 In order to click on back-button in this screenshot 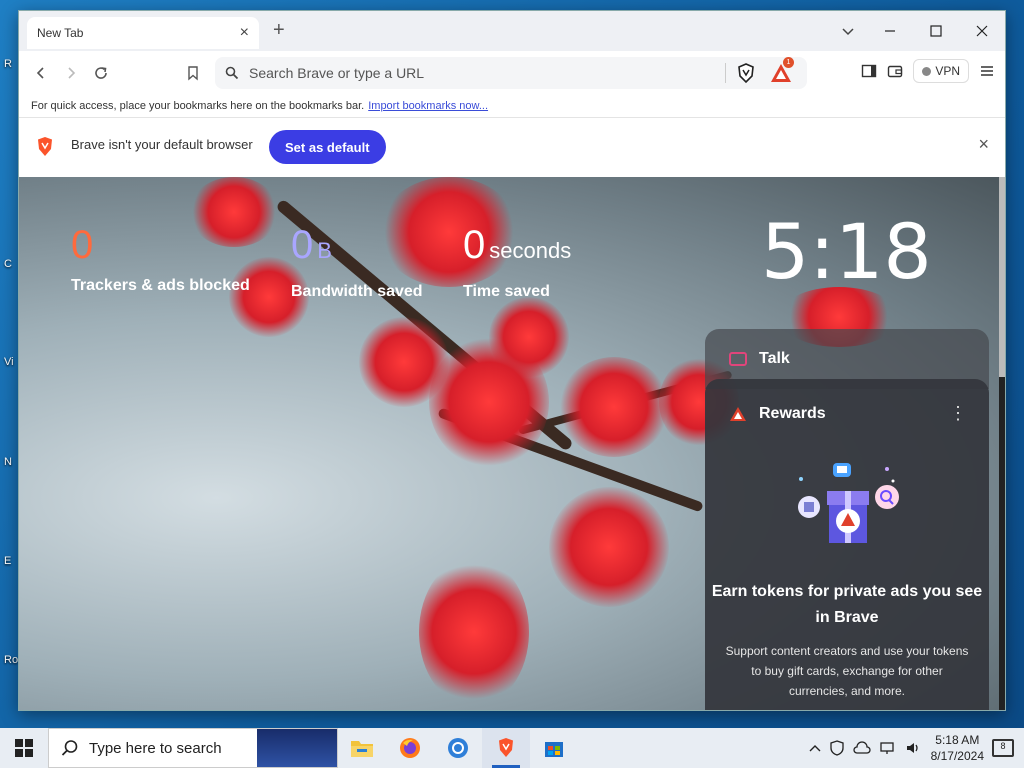, I will do `click(41, 73)`.